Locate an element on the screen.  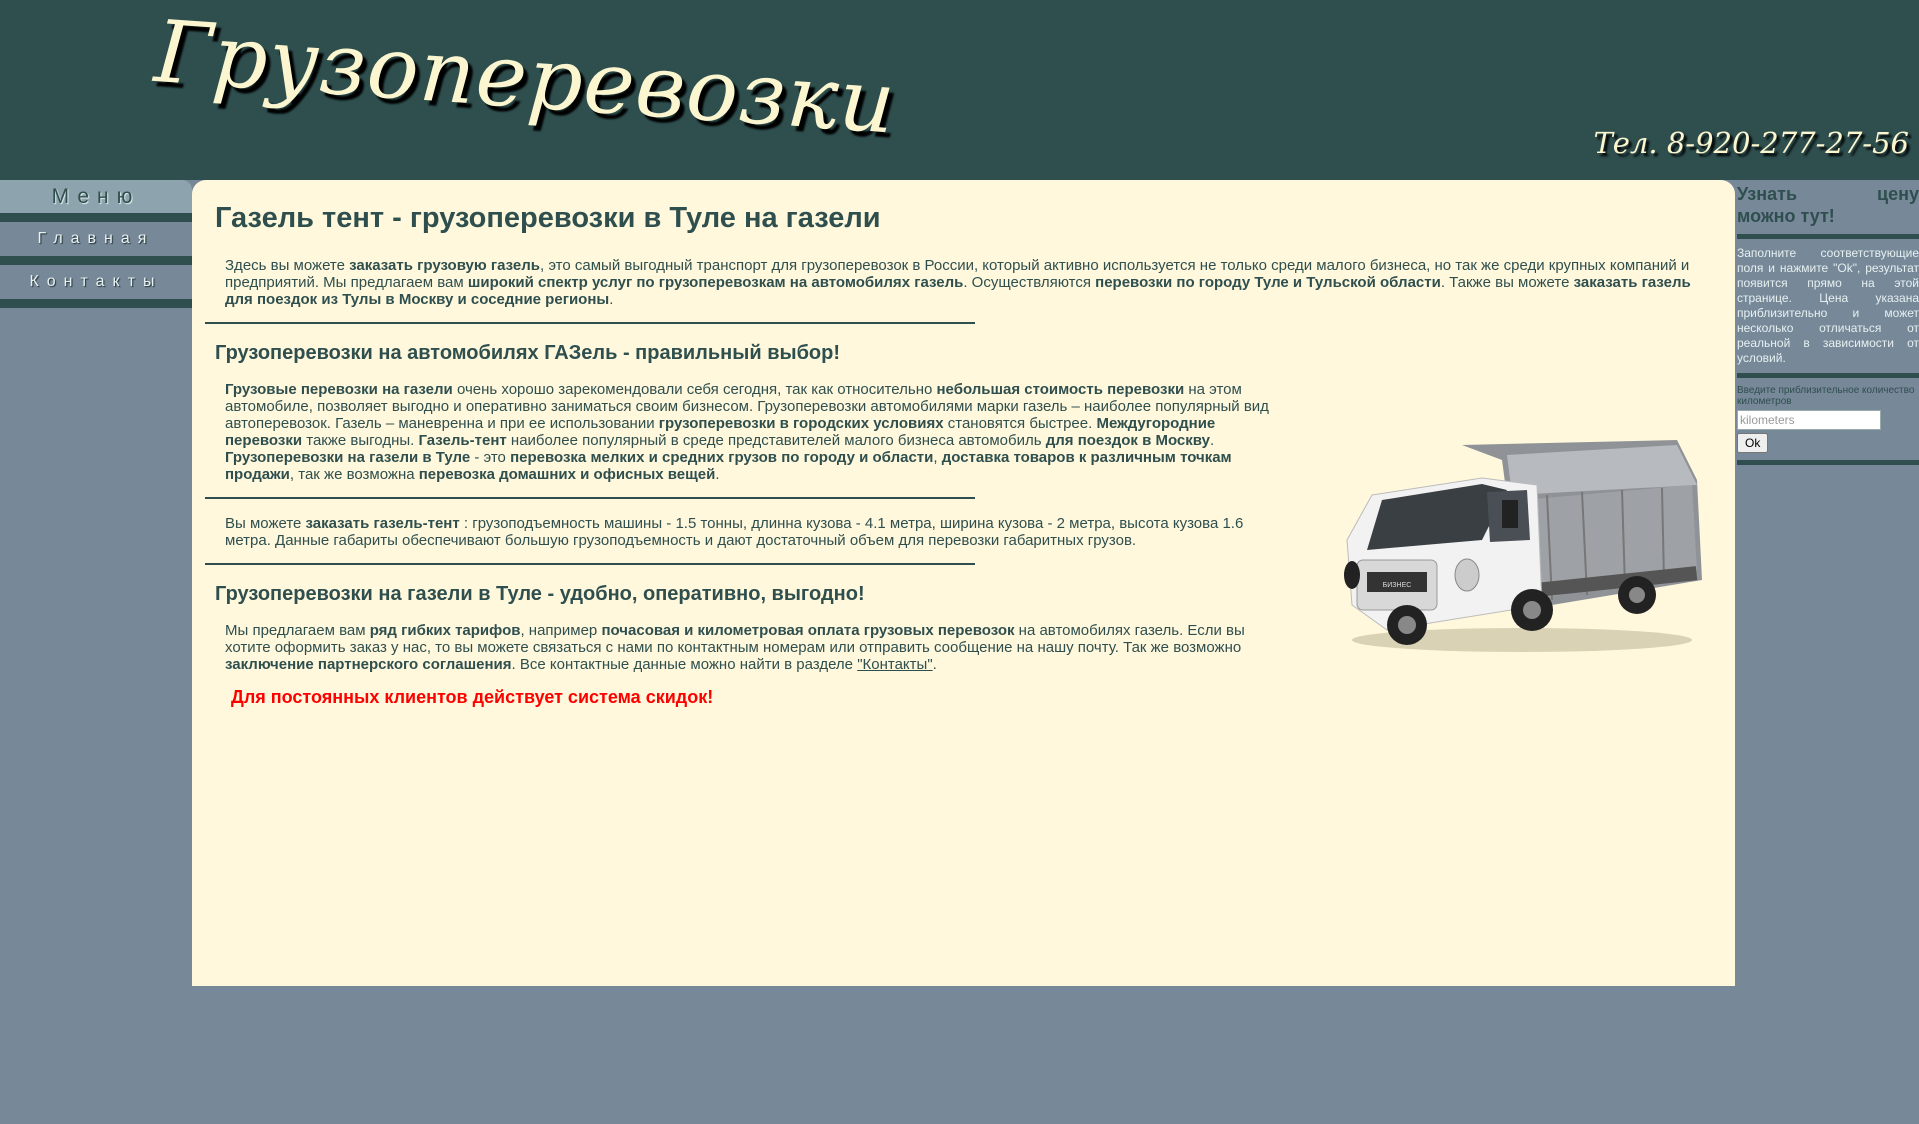
left-menu: Меню Главная Контакты is located at coordinates (96, 244).